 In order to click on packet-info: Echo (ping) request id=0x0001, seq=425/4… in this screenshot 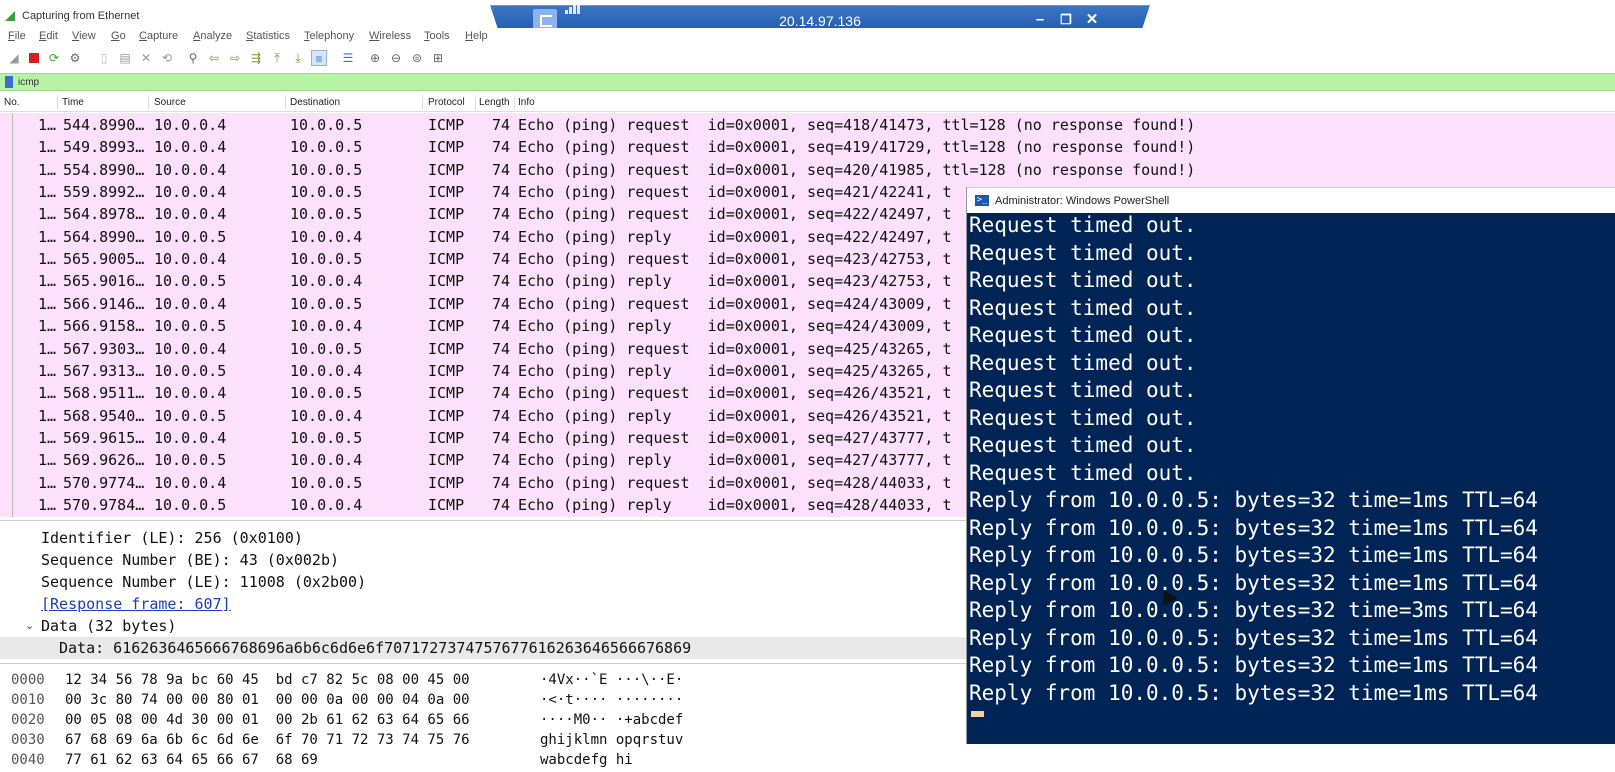, I will do `click(735, 348)`.